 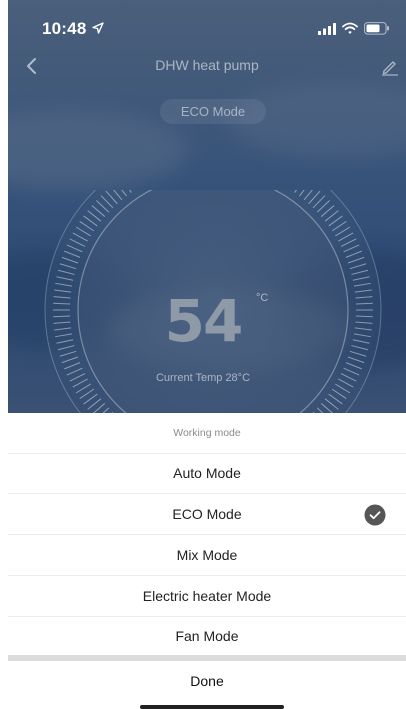 I want to click on option-label: Electric heater Mode, so click(x=207, y=596).